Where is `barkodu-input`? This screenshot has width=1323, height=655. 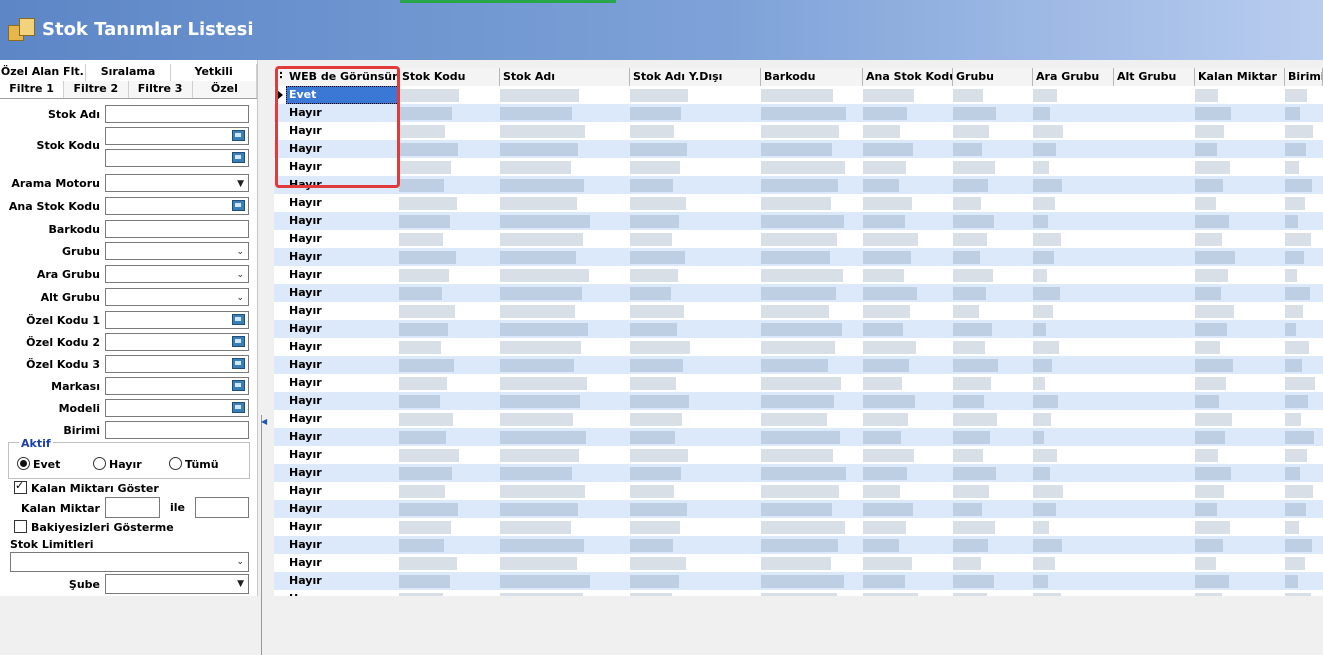
barkodu-input is located at coordinates (177, 229).